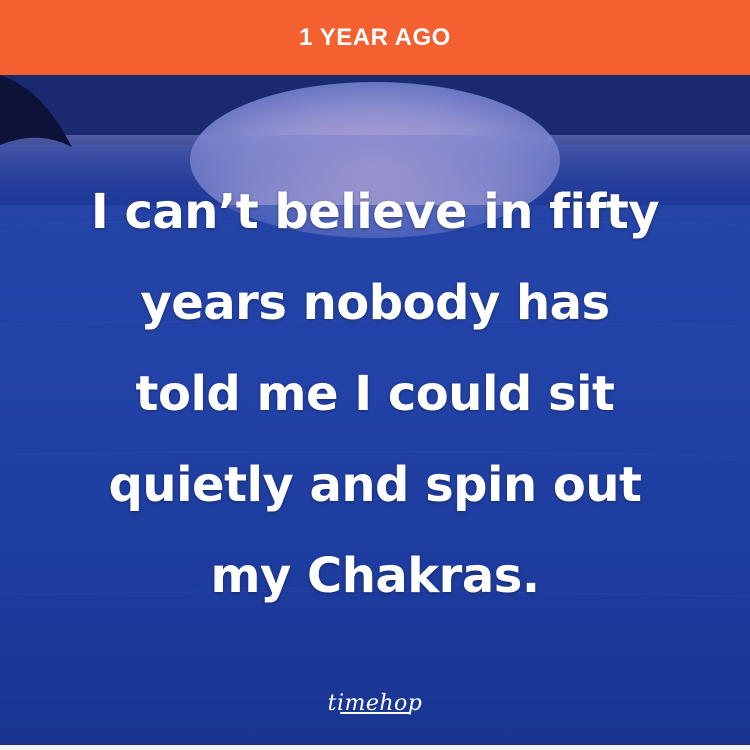 Image resolution: width=750 pixels, height=750 pixels. I want to click on header-bar: 1 YEAR AGO, so click(375, 37).